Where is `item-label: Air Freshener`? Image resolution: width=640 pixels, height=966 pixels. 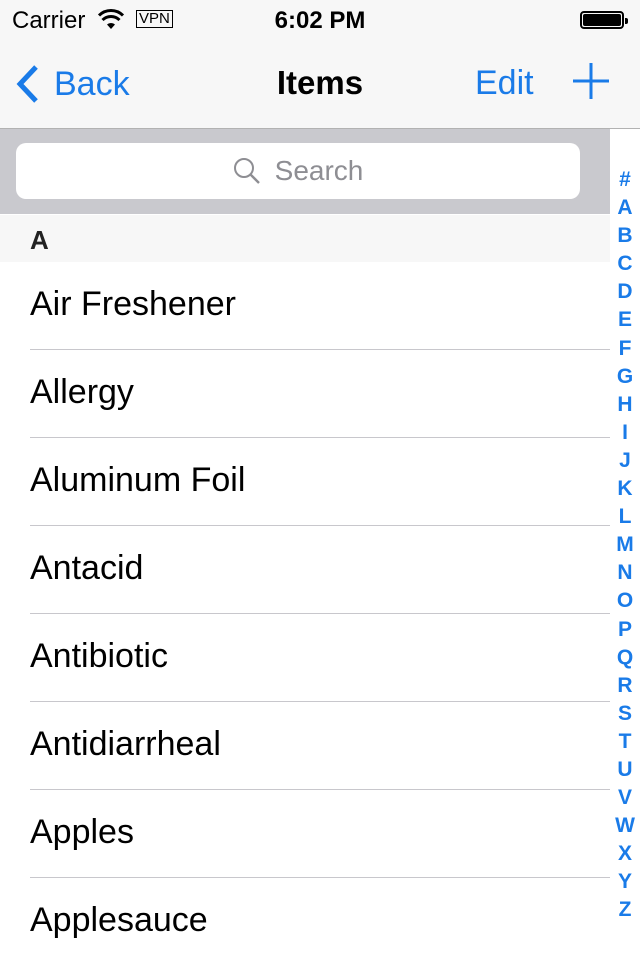
item-label: Air Freshener is located at coordinates (133, 304).